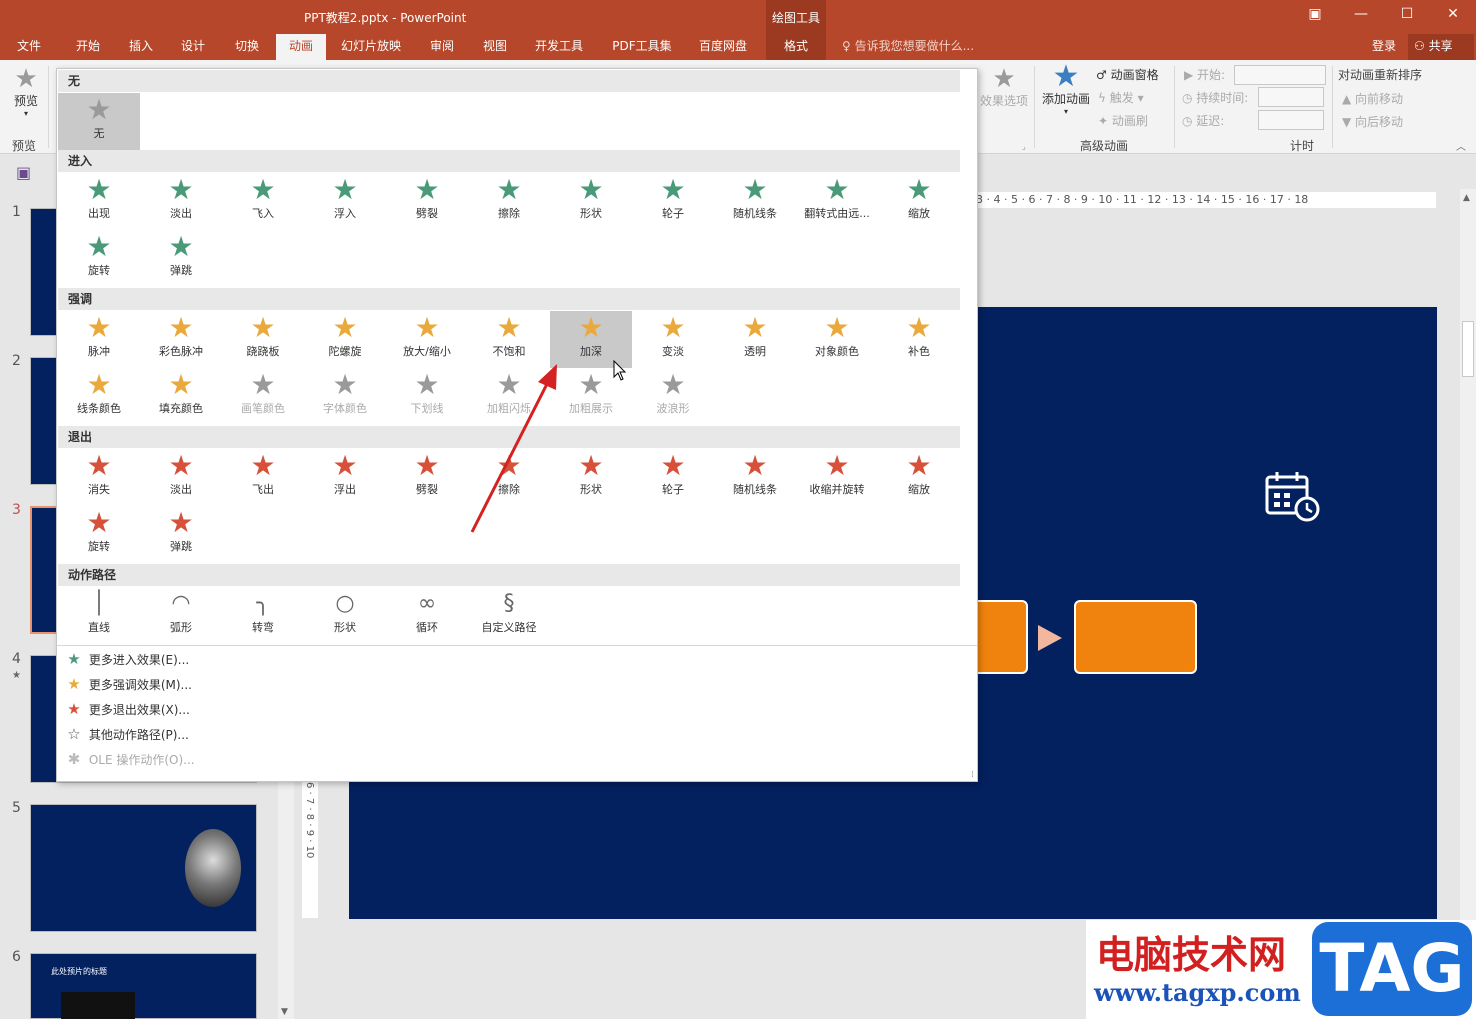  I want to click on exit-effect-1: ★ 淡出, so click(181, 477).